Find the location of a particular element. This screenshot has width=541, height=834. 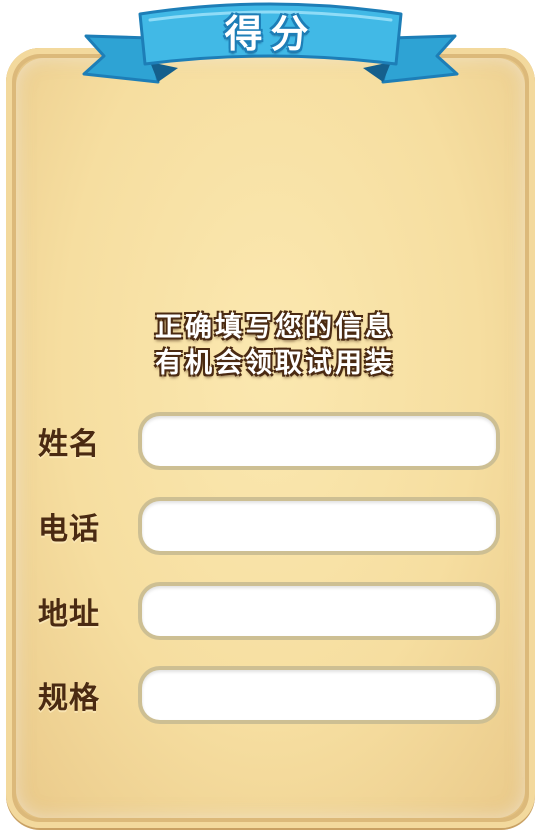

instruction-line-1: 正确填写您的信息 is located at coordinates (275, 327).